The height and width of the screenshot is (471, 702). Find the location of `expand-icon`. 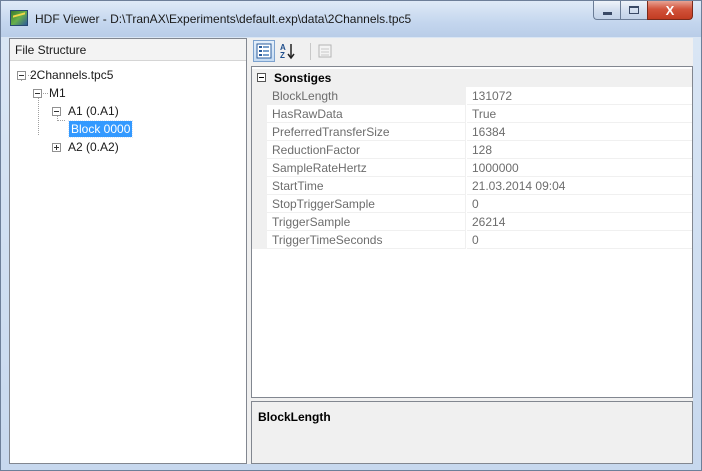

expand-icon is located at coordinates (56, 147).